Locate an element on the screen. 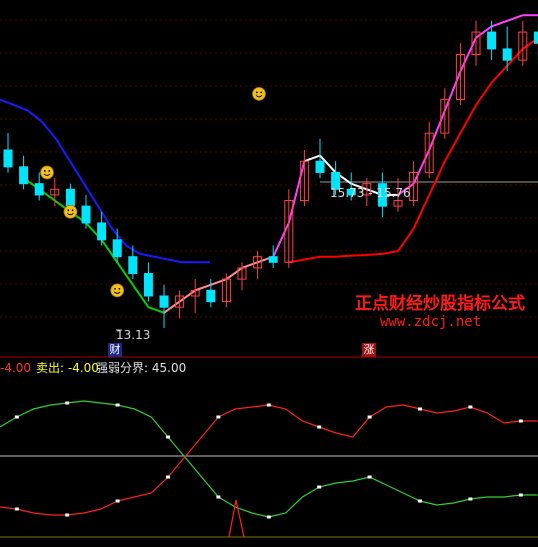 The height and width of the screenshot is (547, 538). low-price-label: 13.13 is located at coordinates (133, 335).